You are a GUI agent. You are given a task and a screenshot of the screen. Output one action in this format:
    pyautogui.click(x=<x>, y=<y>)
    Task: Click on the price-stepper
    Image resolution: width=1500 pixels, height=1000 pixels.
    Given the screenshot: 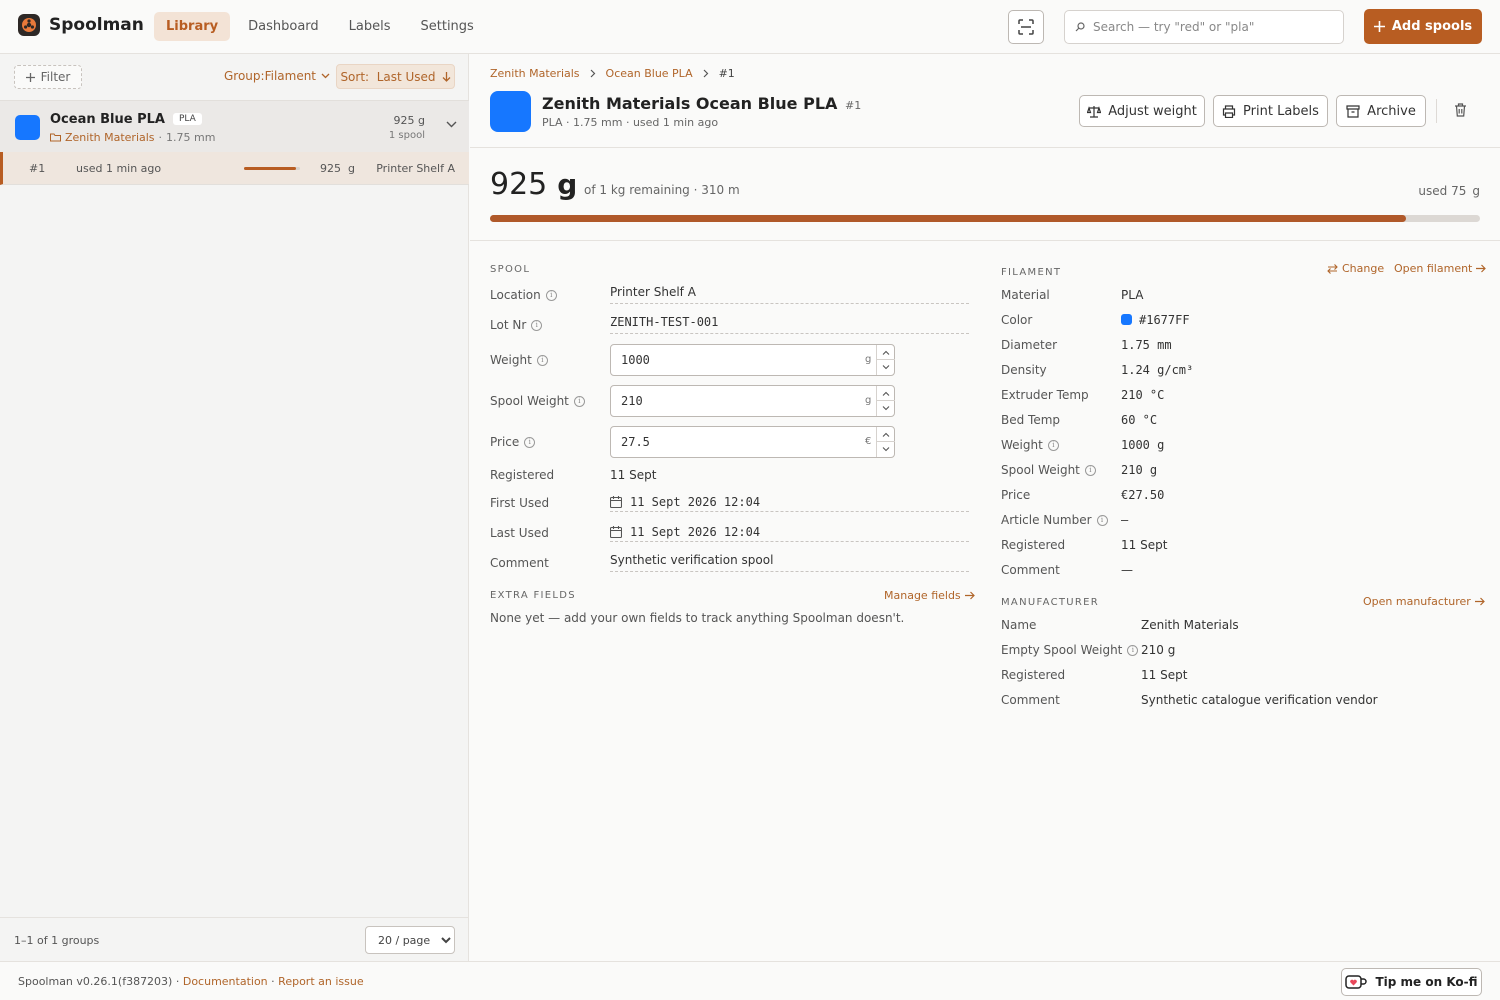 What is the action you would take?
    pyautogui.click(x=885, y=442)
    